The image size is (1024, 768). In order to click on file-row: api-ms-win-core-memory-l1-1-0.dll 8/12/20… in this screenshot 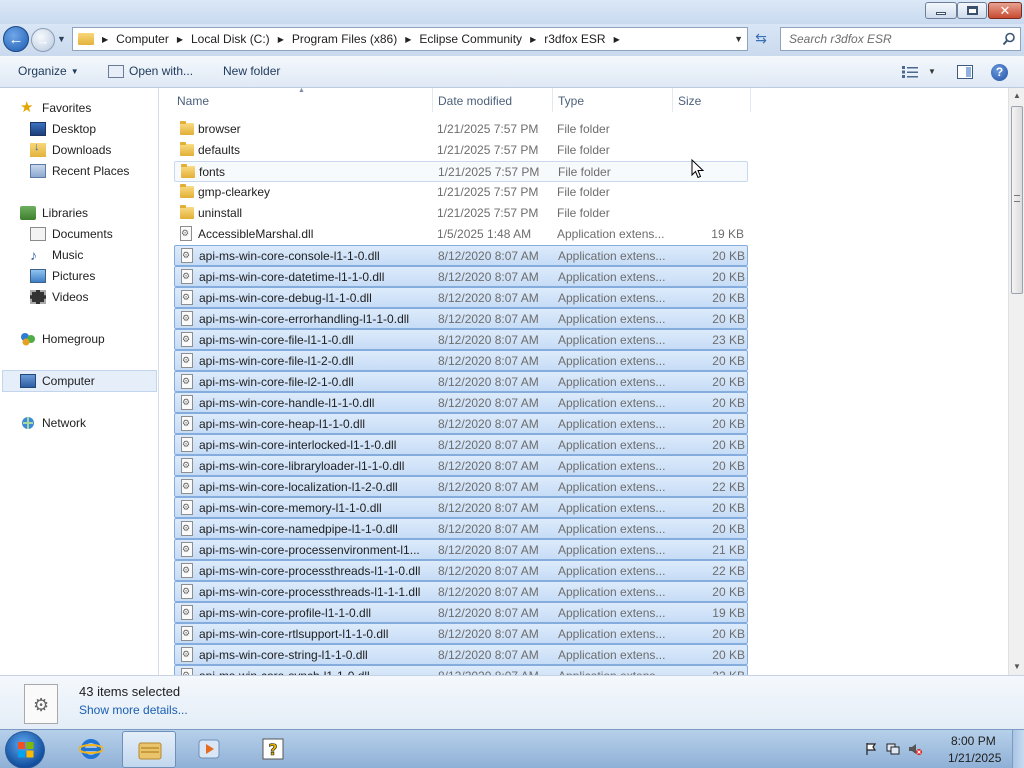, I will do `click(461, 507)`.